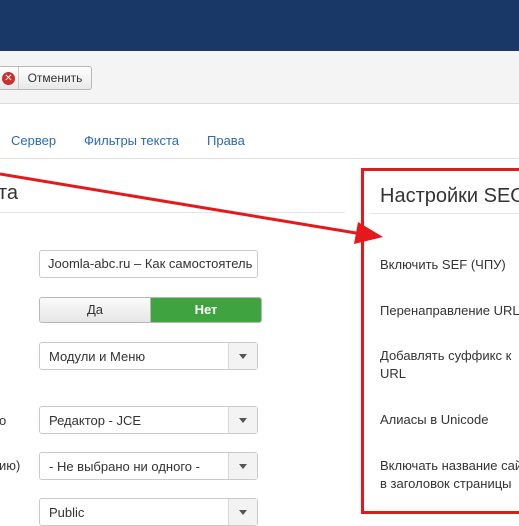 The height and width of the screenshot is (526, 519). Describe the element at coordinates (191, 208) in the screenshot. I see `arrow-annotation` at that location.